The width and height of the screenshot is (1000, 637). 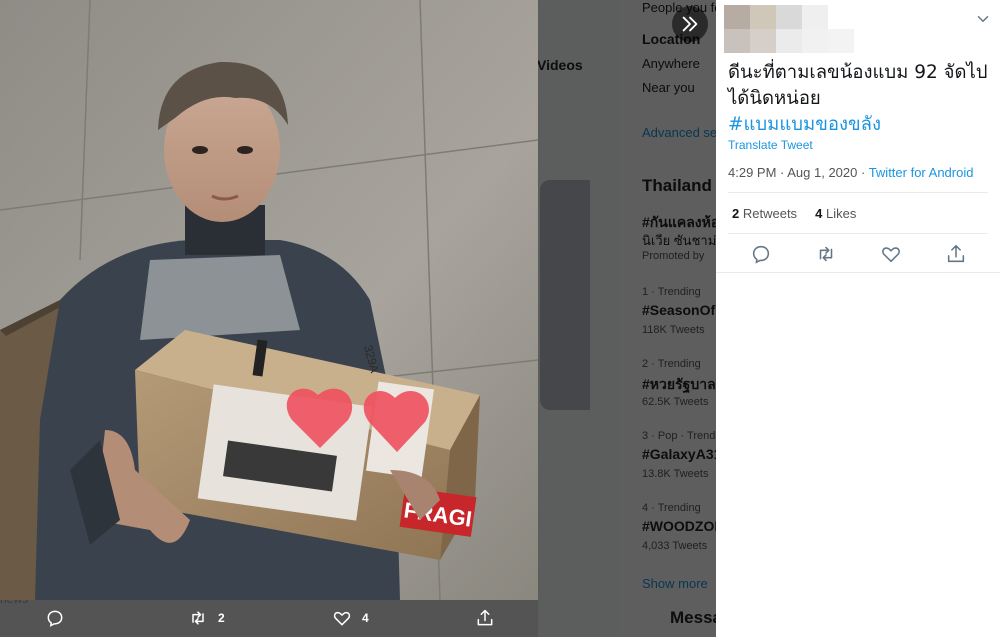 I want to click on collapse-panel-button, so click(x=690, y=24).